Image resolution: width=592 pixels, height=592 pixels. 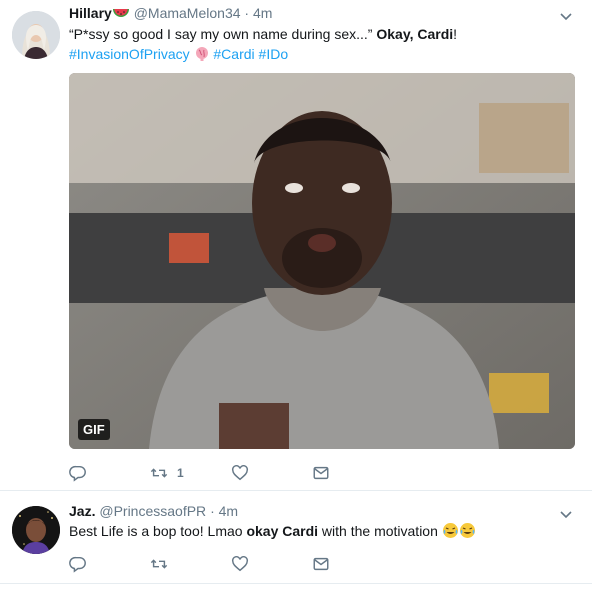 I want to click on next-tweet-stub, so click(x=296, y=588).